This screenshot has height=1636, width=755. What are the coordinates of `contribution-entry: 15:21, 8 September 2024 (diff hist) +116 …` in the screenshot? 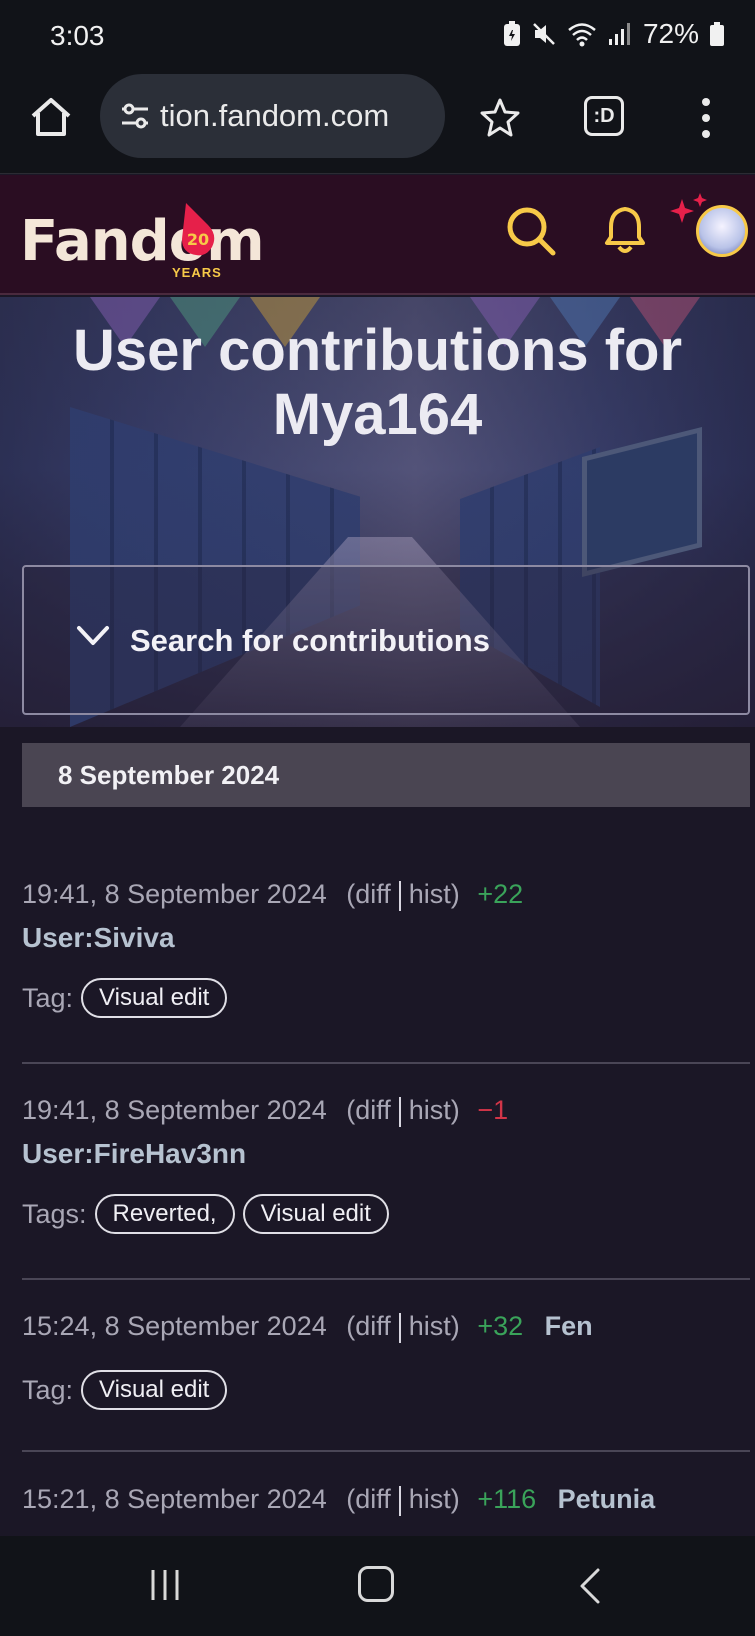 It's located at (386, 1499).